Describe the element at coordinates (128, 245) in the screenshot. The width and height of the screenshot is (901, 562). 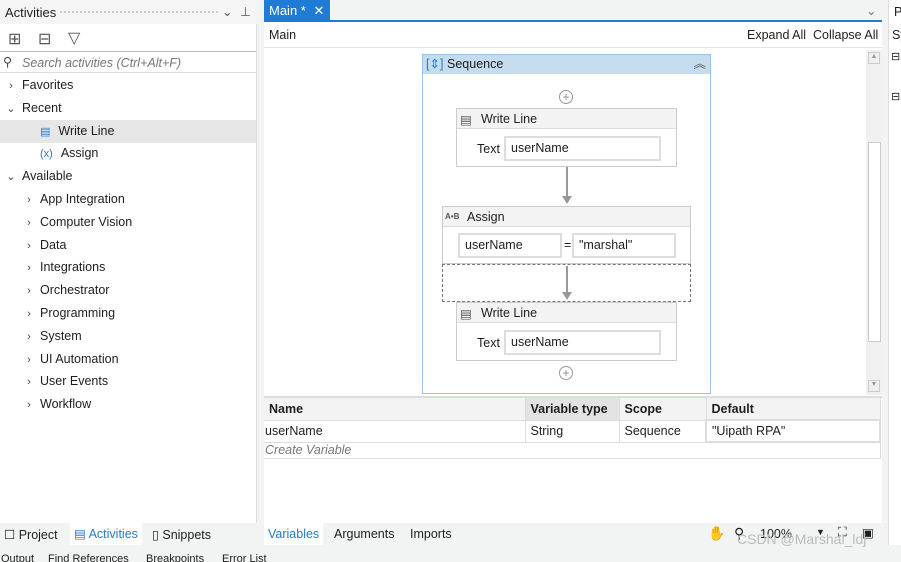
I see `tree-item: › Data` at that location.